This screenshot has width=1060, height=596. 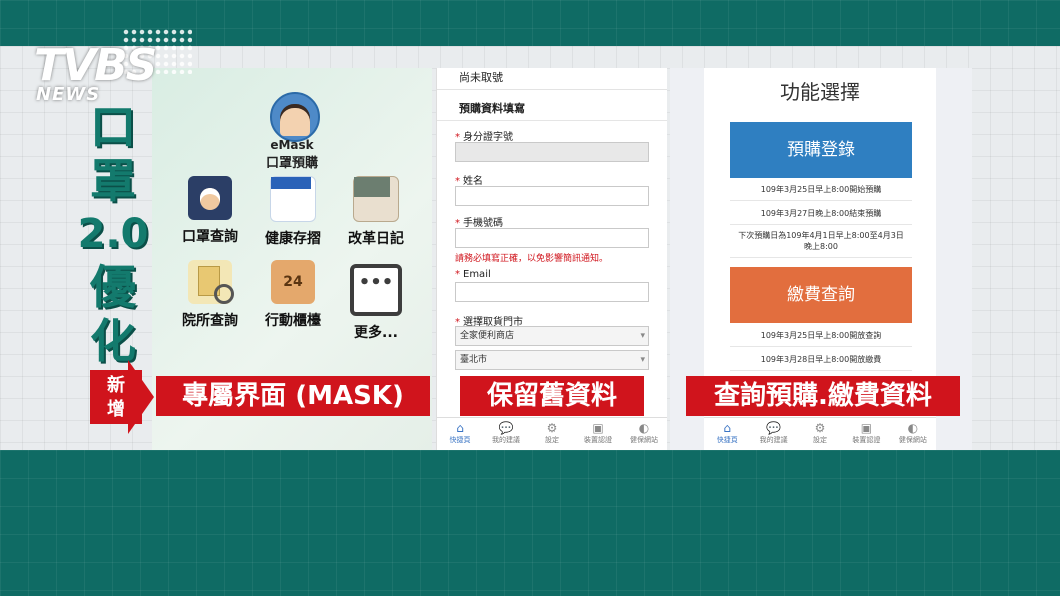 What do you see at coordinates (821, 216) in the screenshot?
I see `preorder-info-row: 109年3月27日晚上8:00結束預購` at bounding box center [821, 216].